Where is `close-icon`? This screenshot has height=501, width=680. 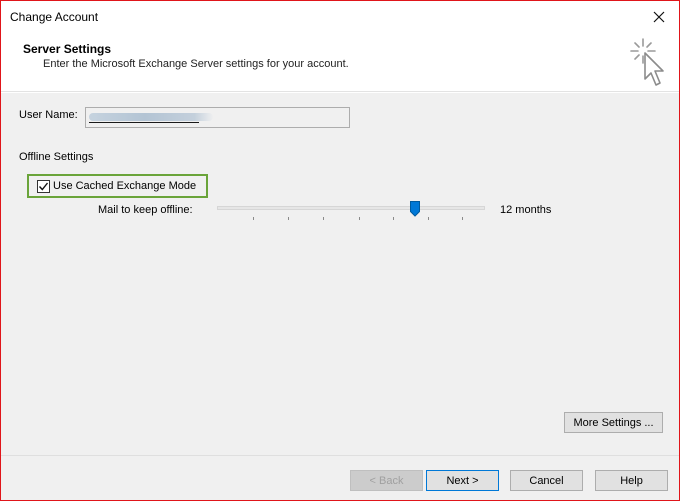
close-icon is located at coordinates (659, 16).